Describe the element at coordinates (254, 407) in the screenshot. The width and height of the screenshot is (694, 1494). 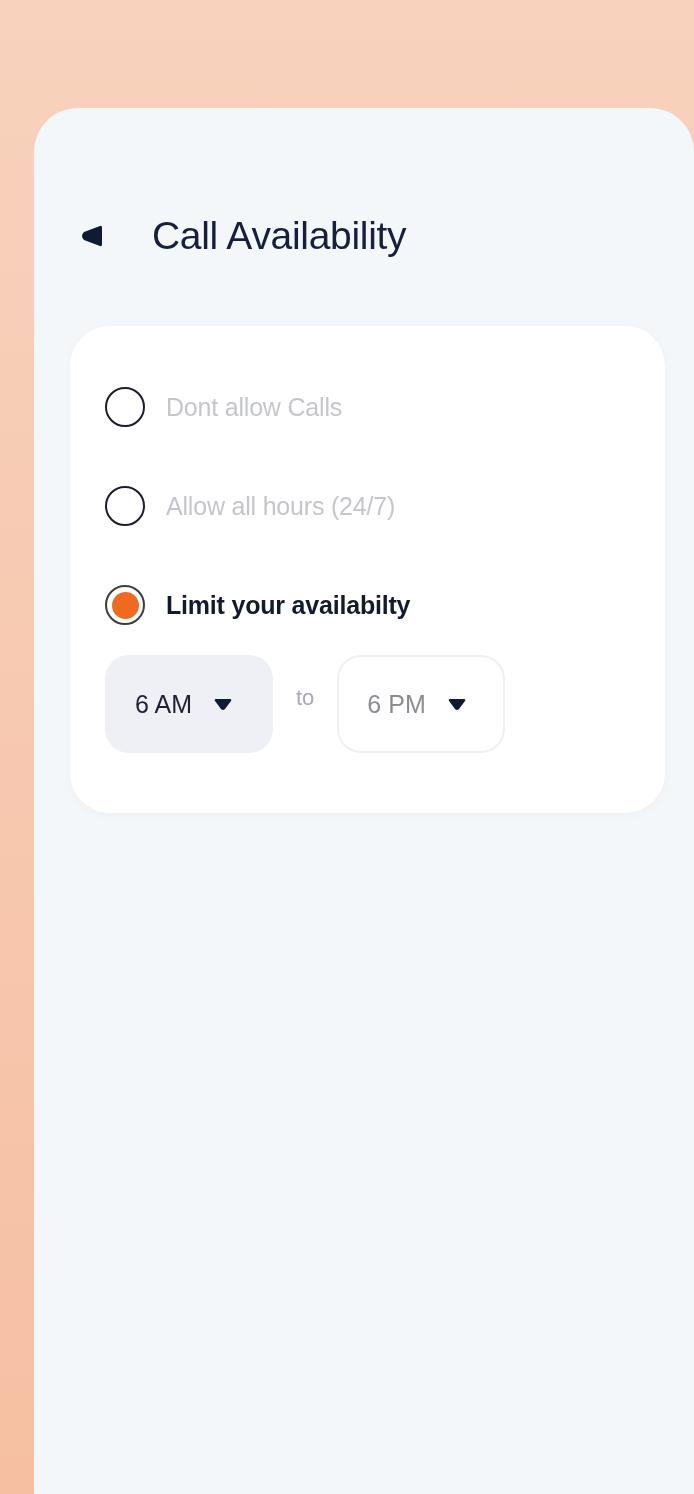
I see `option-label: Dont allow Calls` at that location.